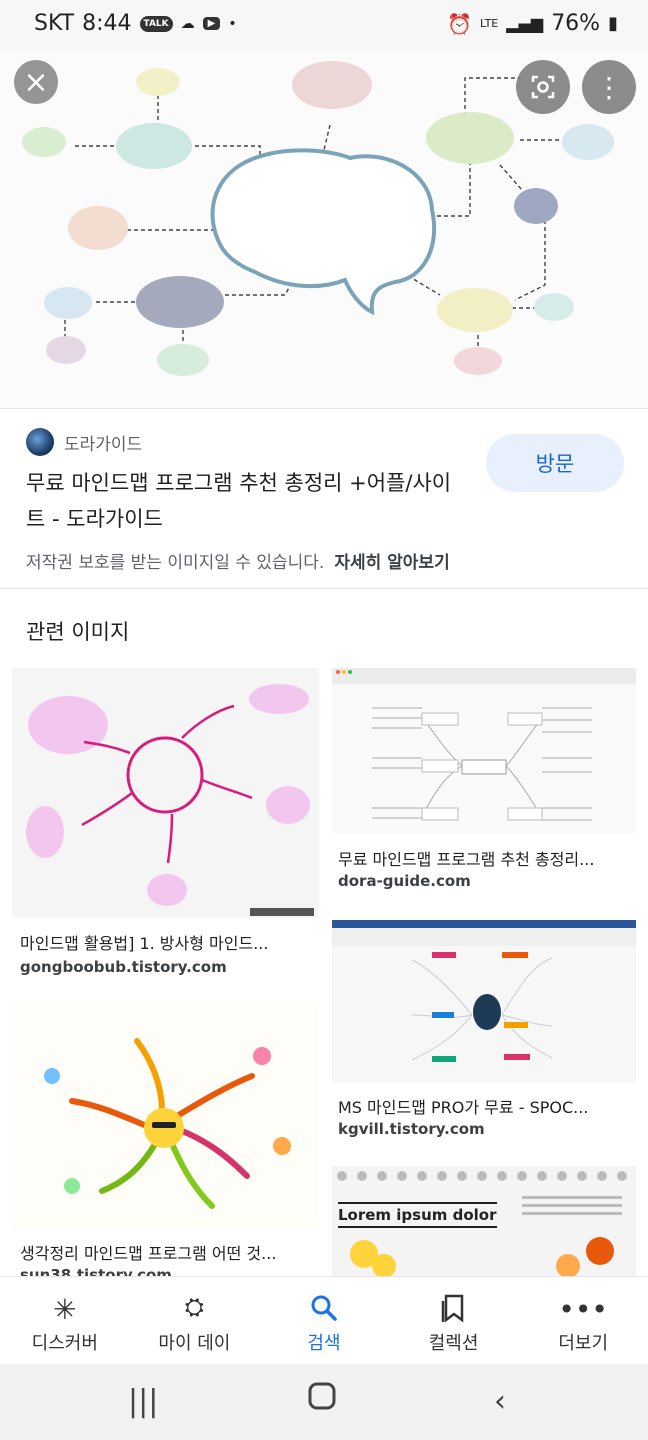  I want to click on more-vert-icon: ⋮, so click(609, 87).